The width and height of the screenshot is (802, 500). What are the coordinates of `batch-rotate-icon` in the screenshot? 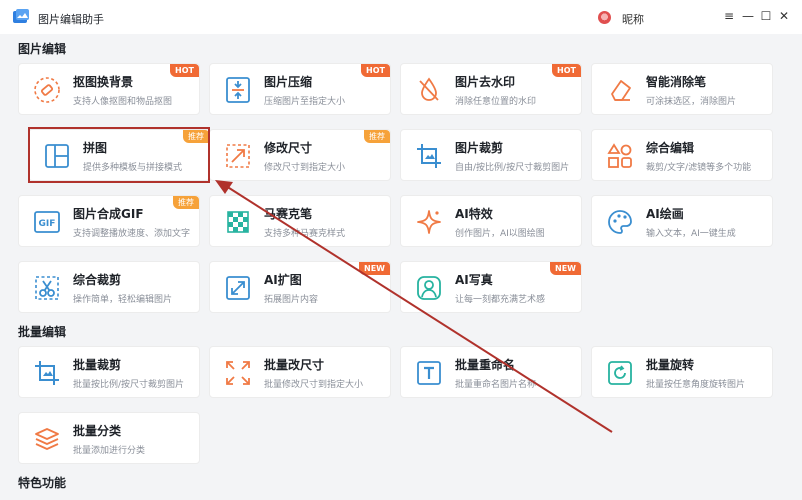 It's located at (620, 373).